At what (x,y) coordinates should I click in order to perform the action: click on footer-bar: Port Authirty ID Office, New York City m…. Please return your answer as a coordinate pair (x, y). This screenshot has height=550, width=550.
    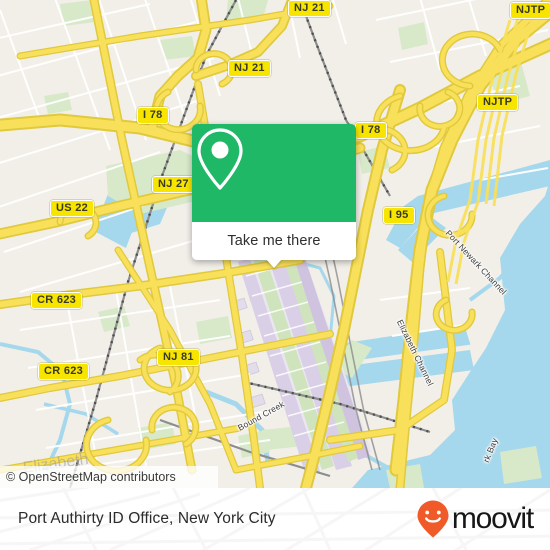
    Looking at the image, I should click on (275, 519).